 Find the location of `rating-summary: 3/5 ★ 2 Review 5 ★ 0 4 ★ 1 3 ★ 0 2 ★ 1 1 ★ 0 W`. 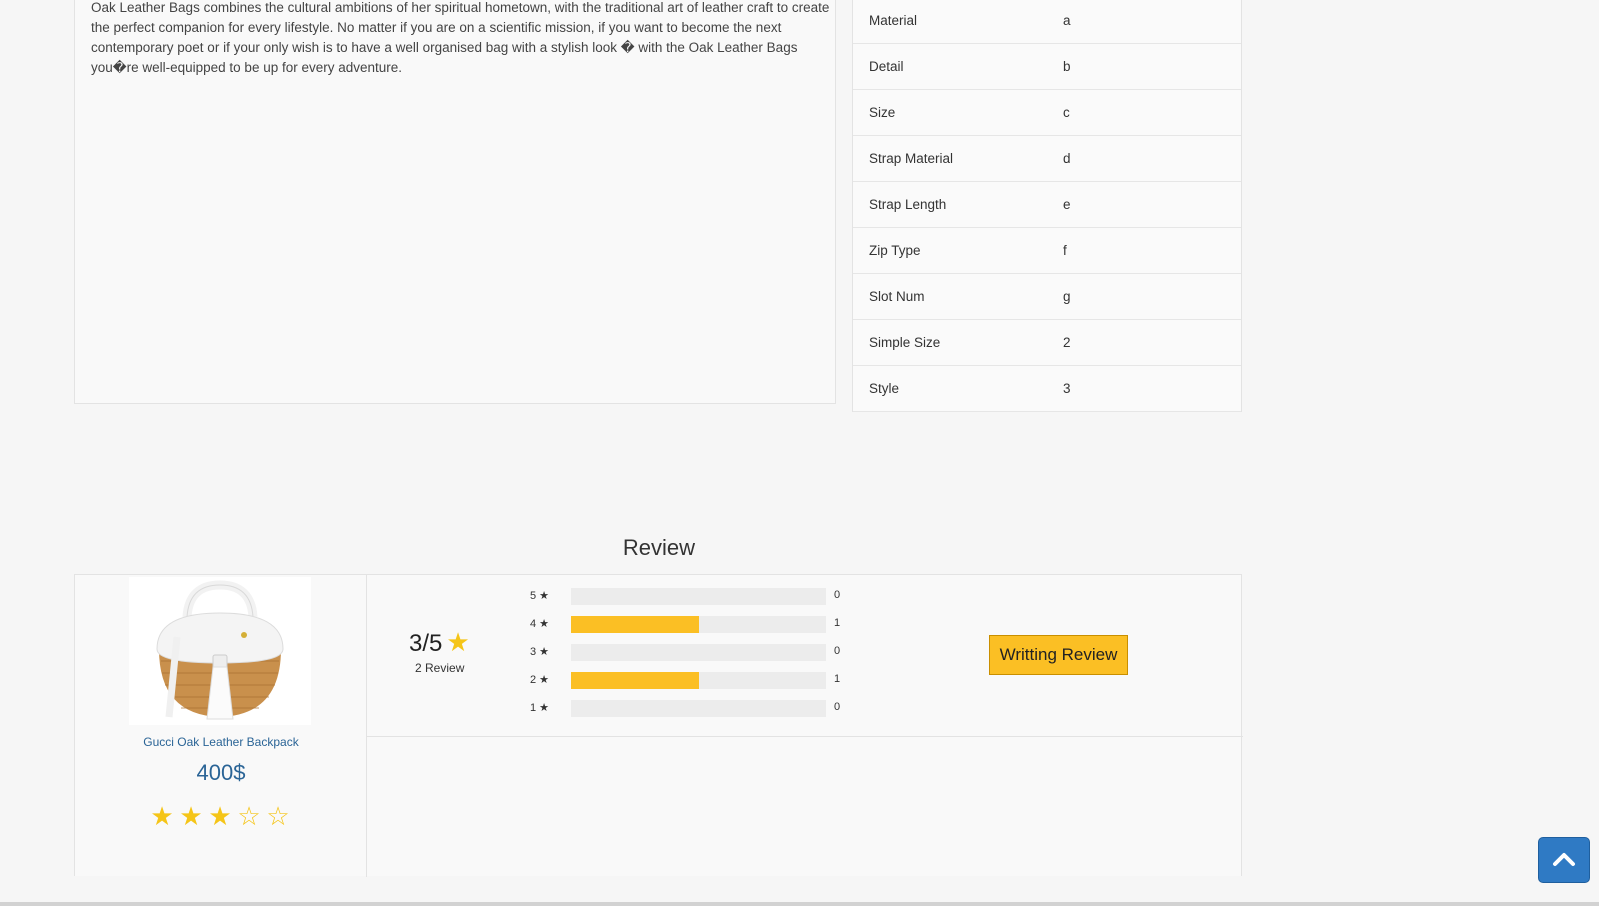

rating-summary: 3/5 ★ 2 Review 5 ★ 0 4 ★ 1 3 ★ 0 2 ★ 1 1 ★ 0 W is located at coordinates (805, 656).